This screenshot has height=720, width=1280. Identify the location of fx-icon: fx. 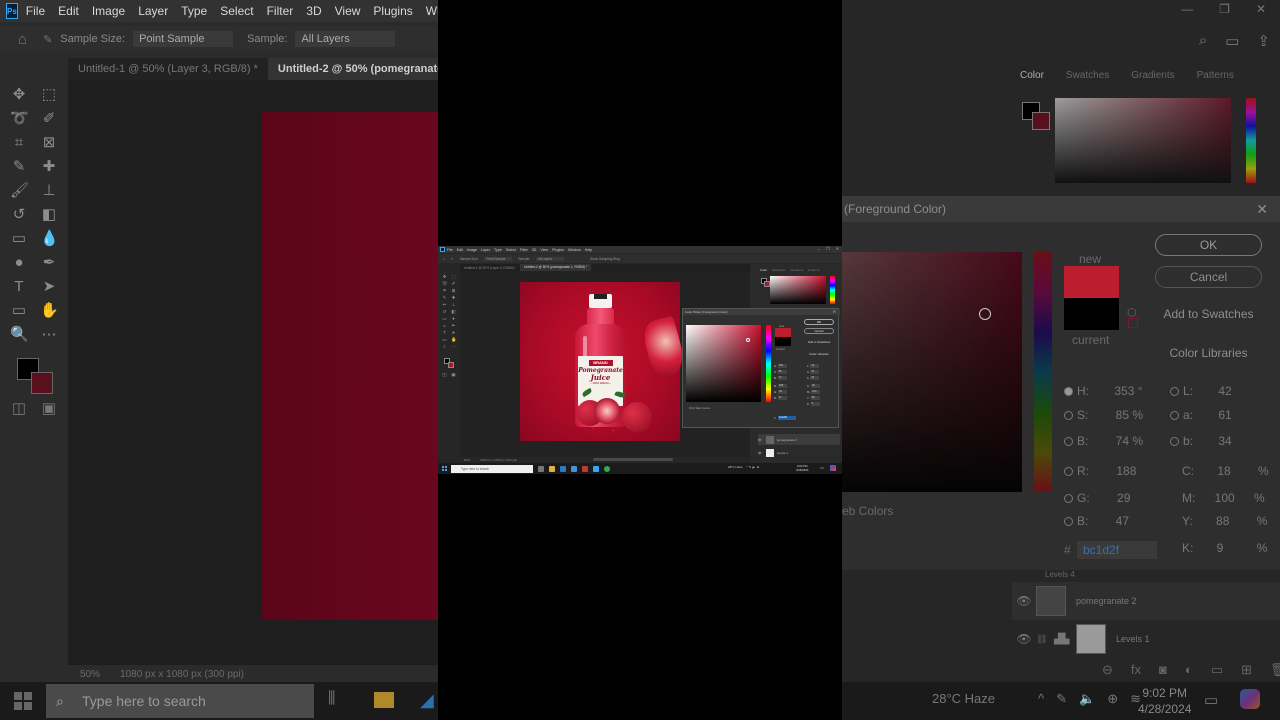
(1136, 670).